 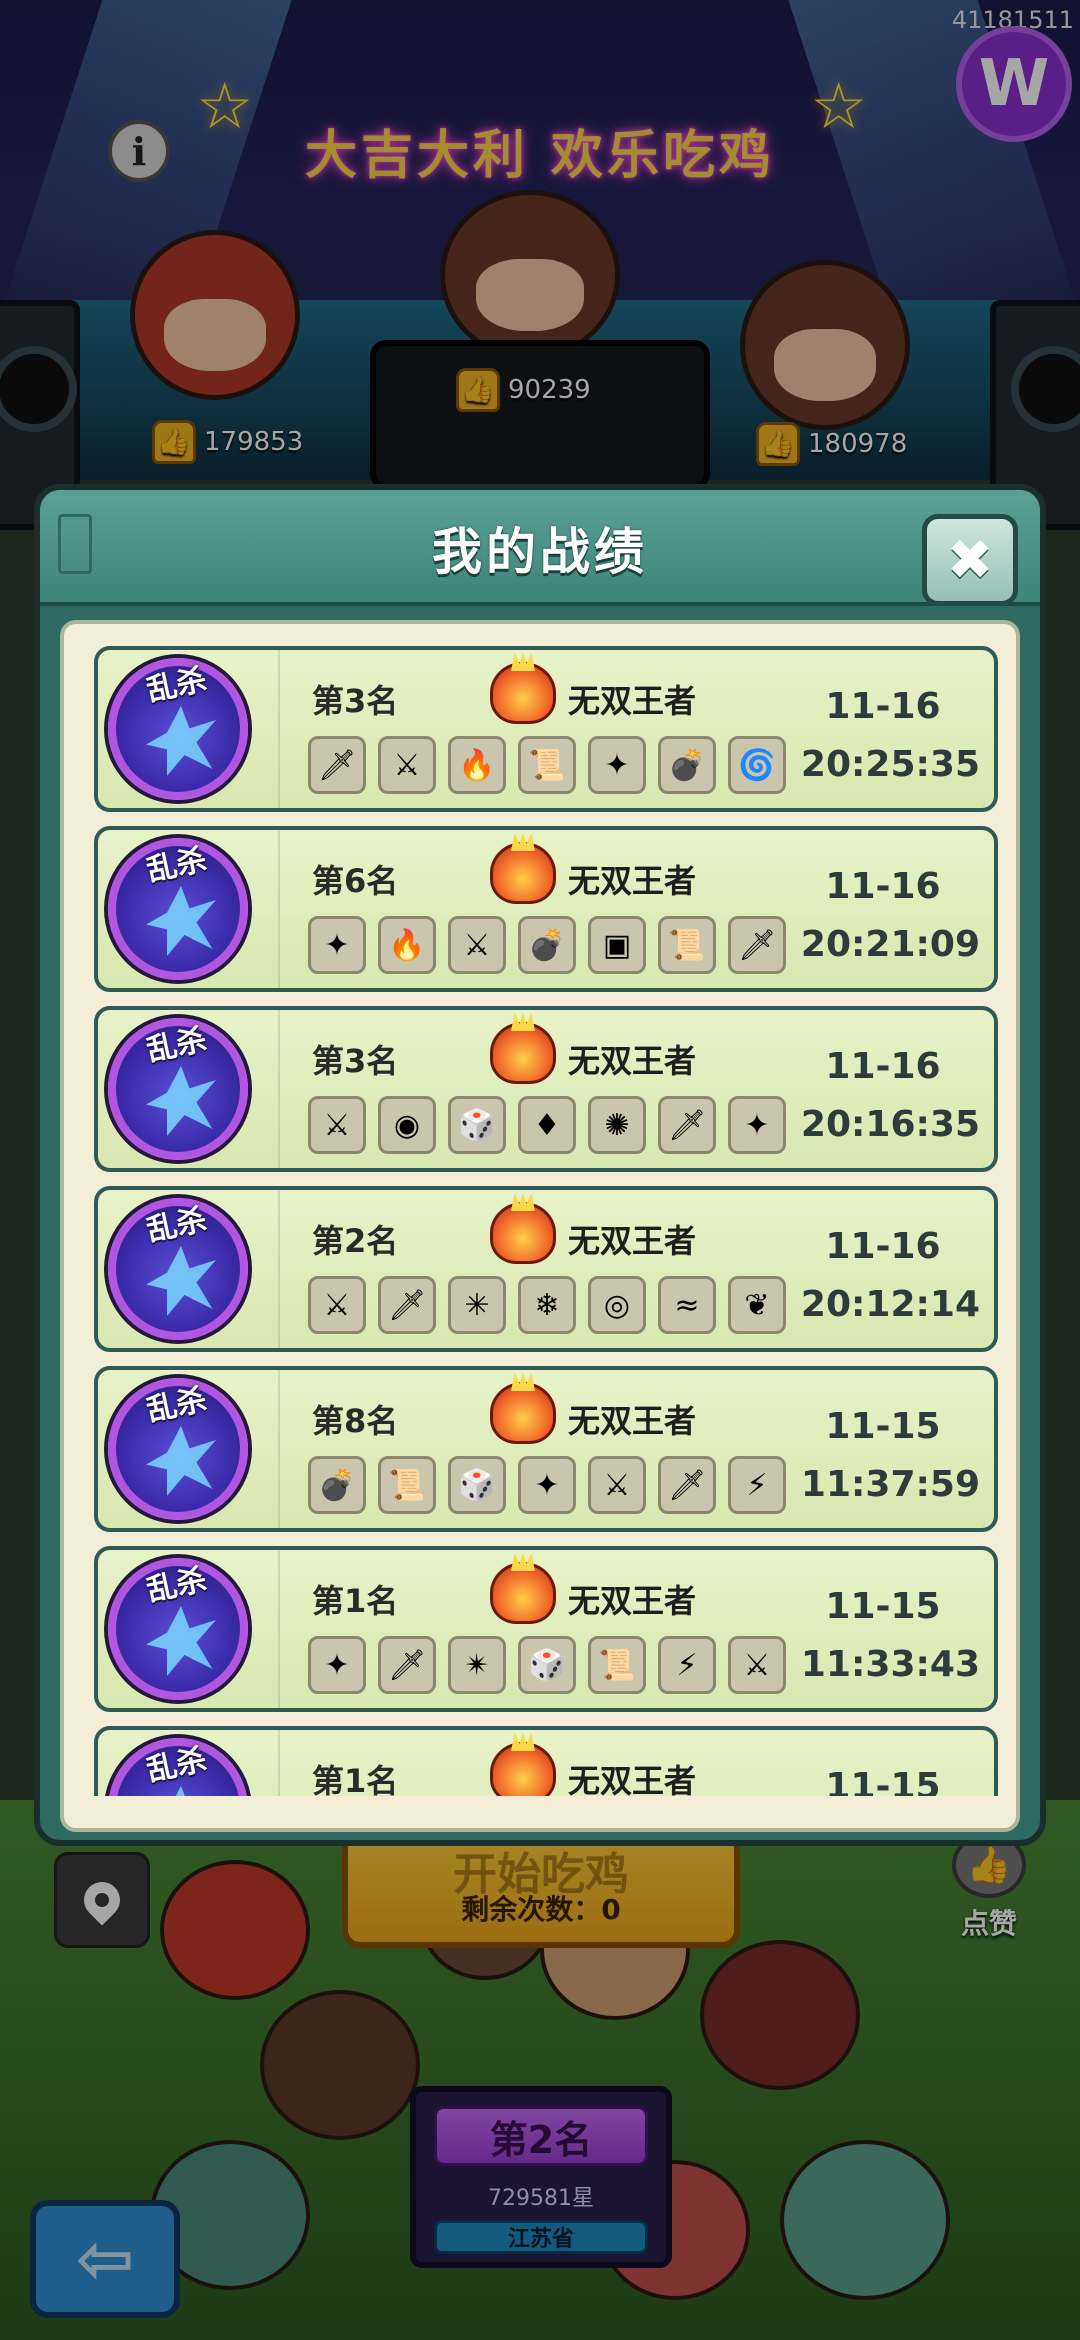 What do you see at coordinates (883, 1606) in the screenshot?
I see `record-date: 11-15` at bounding box center [883, 1606].